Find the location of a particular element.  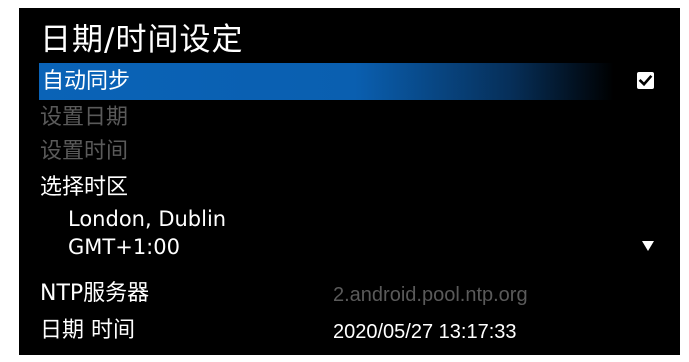

menu-item-set-date: 设置日期 is located at coordinates (84, 118).